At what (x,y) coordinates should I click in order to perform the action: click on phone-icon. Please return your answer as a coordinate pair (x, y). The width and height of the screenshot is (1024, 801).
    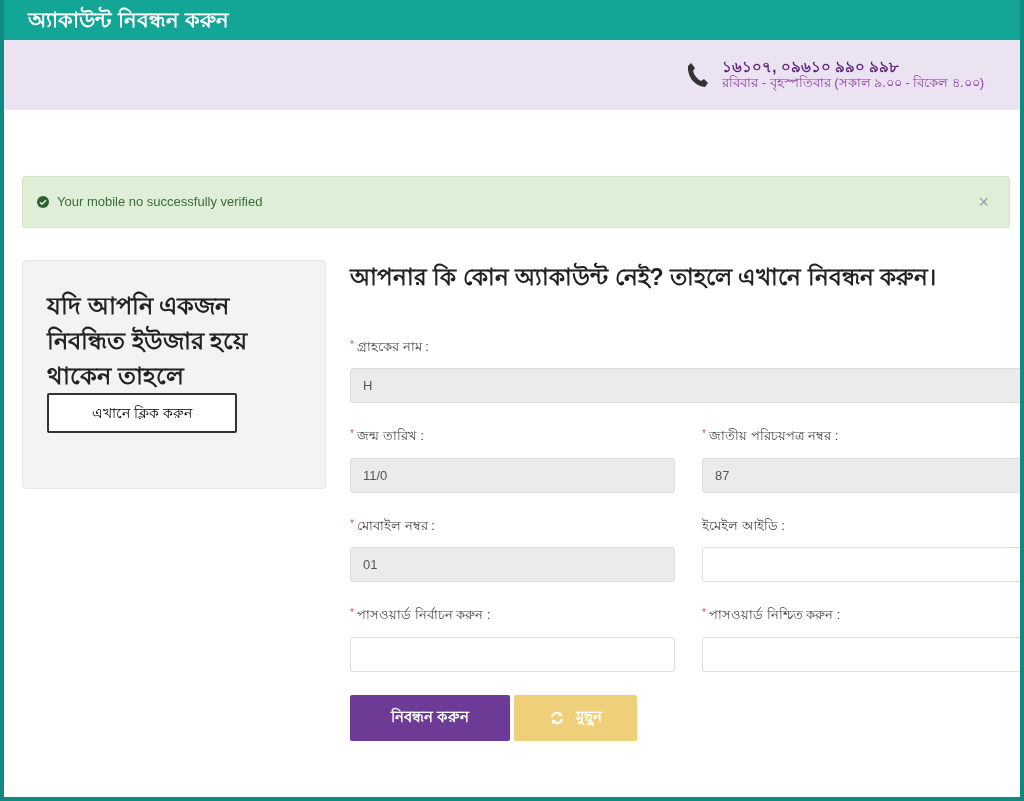
    Looking at the image, I should click on (697, 75).